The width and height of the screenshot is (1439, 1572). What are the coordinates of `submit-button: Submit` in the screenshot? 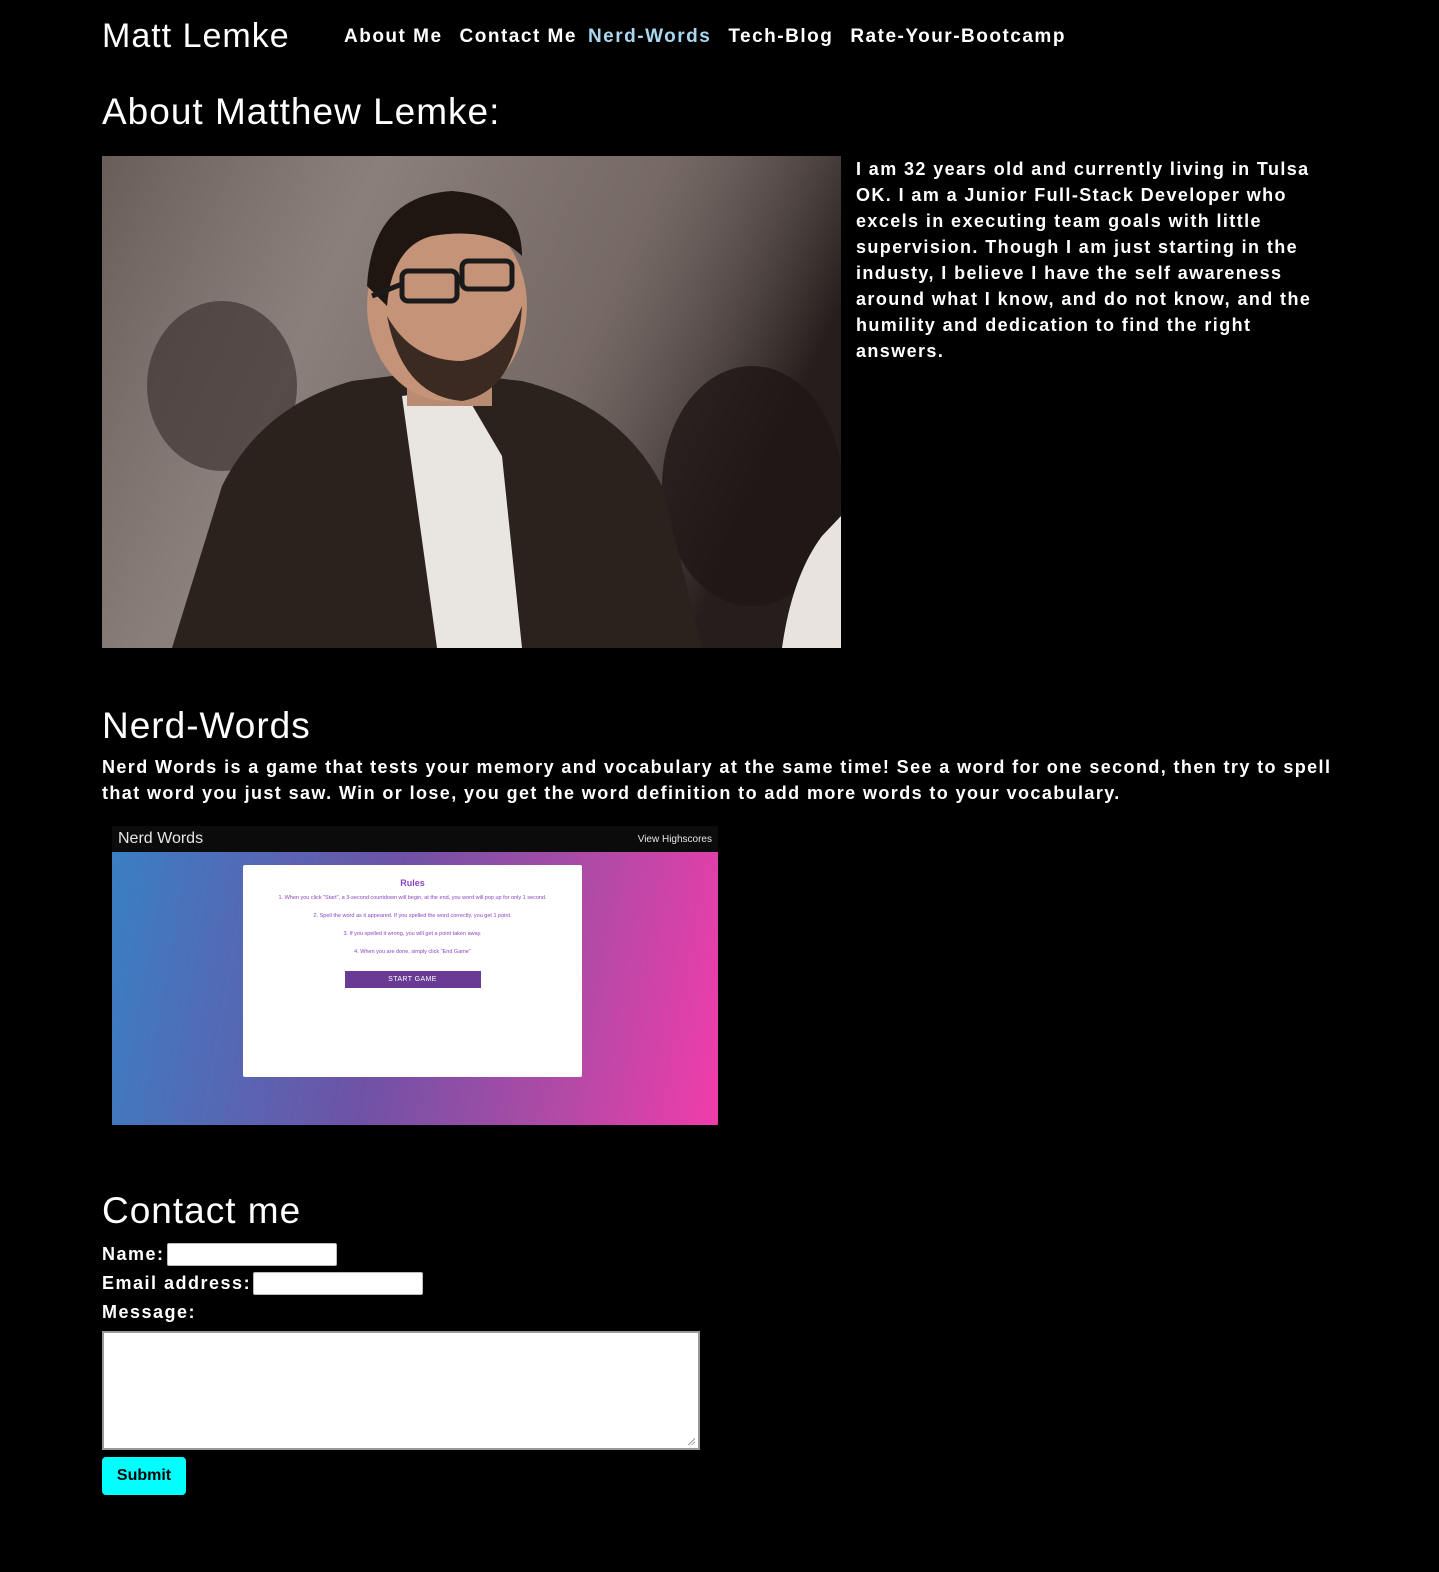 It's located at (144, 1476).